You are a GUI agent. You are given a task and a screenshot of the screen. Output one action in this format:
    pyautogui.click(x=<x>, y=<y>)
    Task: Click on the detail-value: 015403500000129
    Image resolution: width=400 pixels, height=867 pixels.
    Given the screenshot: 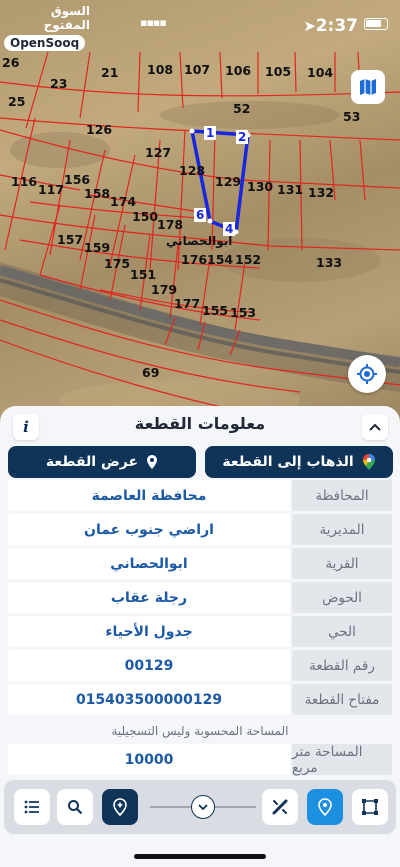 What is the action you would take?
    pyautogui.click(x=149, y=699)
    